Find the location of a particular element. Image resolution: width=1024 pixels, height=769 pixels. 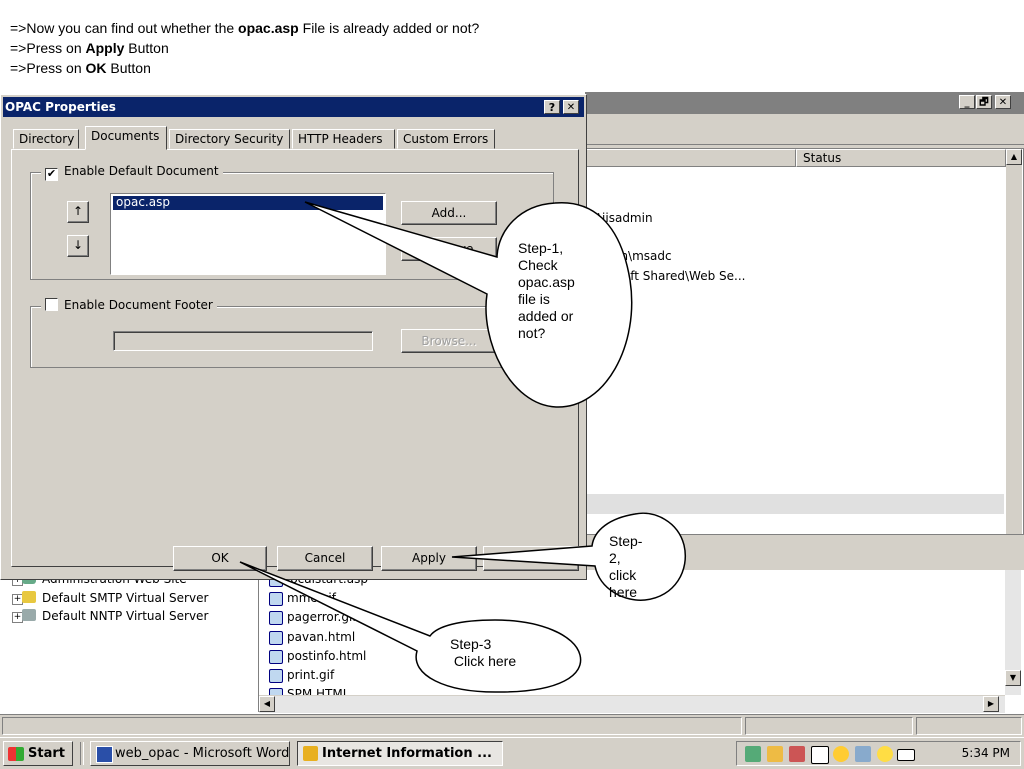

instruction-line-3: =>Press on OK Button is located at coordinates (80, 68).